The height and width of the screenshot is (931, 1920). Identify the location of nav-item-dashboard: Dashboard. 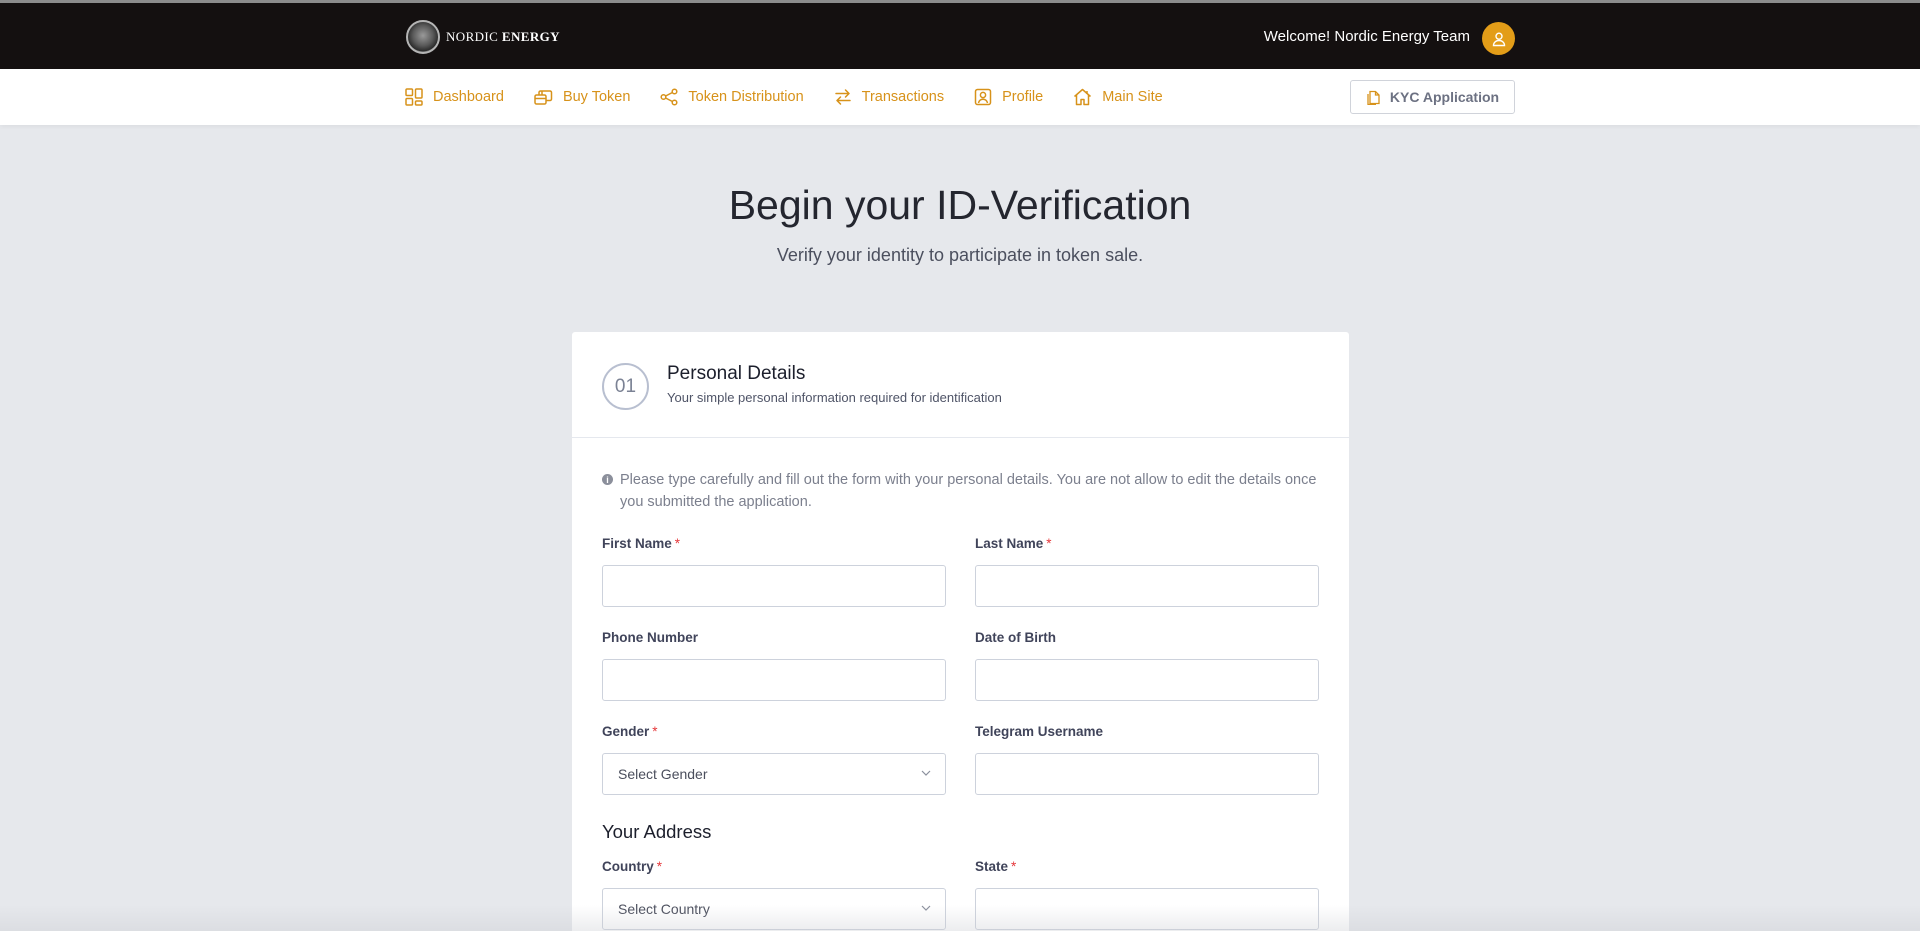
(454, 97).